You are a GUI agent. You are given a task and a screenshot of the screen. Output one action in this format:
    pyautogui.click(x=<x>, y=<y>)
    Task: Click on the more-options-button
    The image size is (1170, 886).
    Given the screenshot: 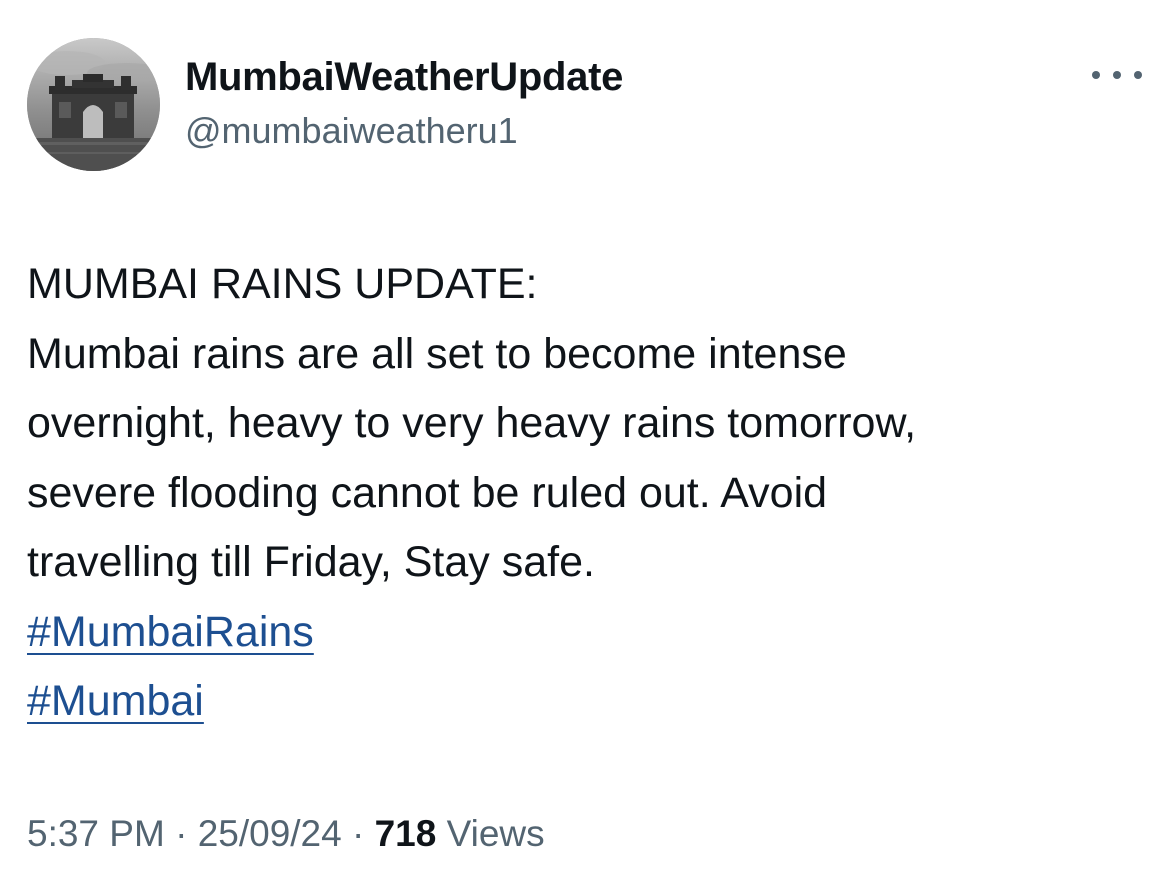 What is the action you would take?
    pyautogui.click(x=1117, y=75)
    